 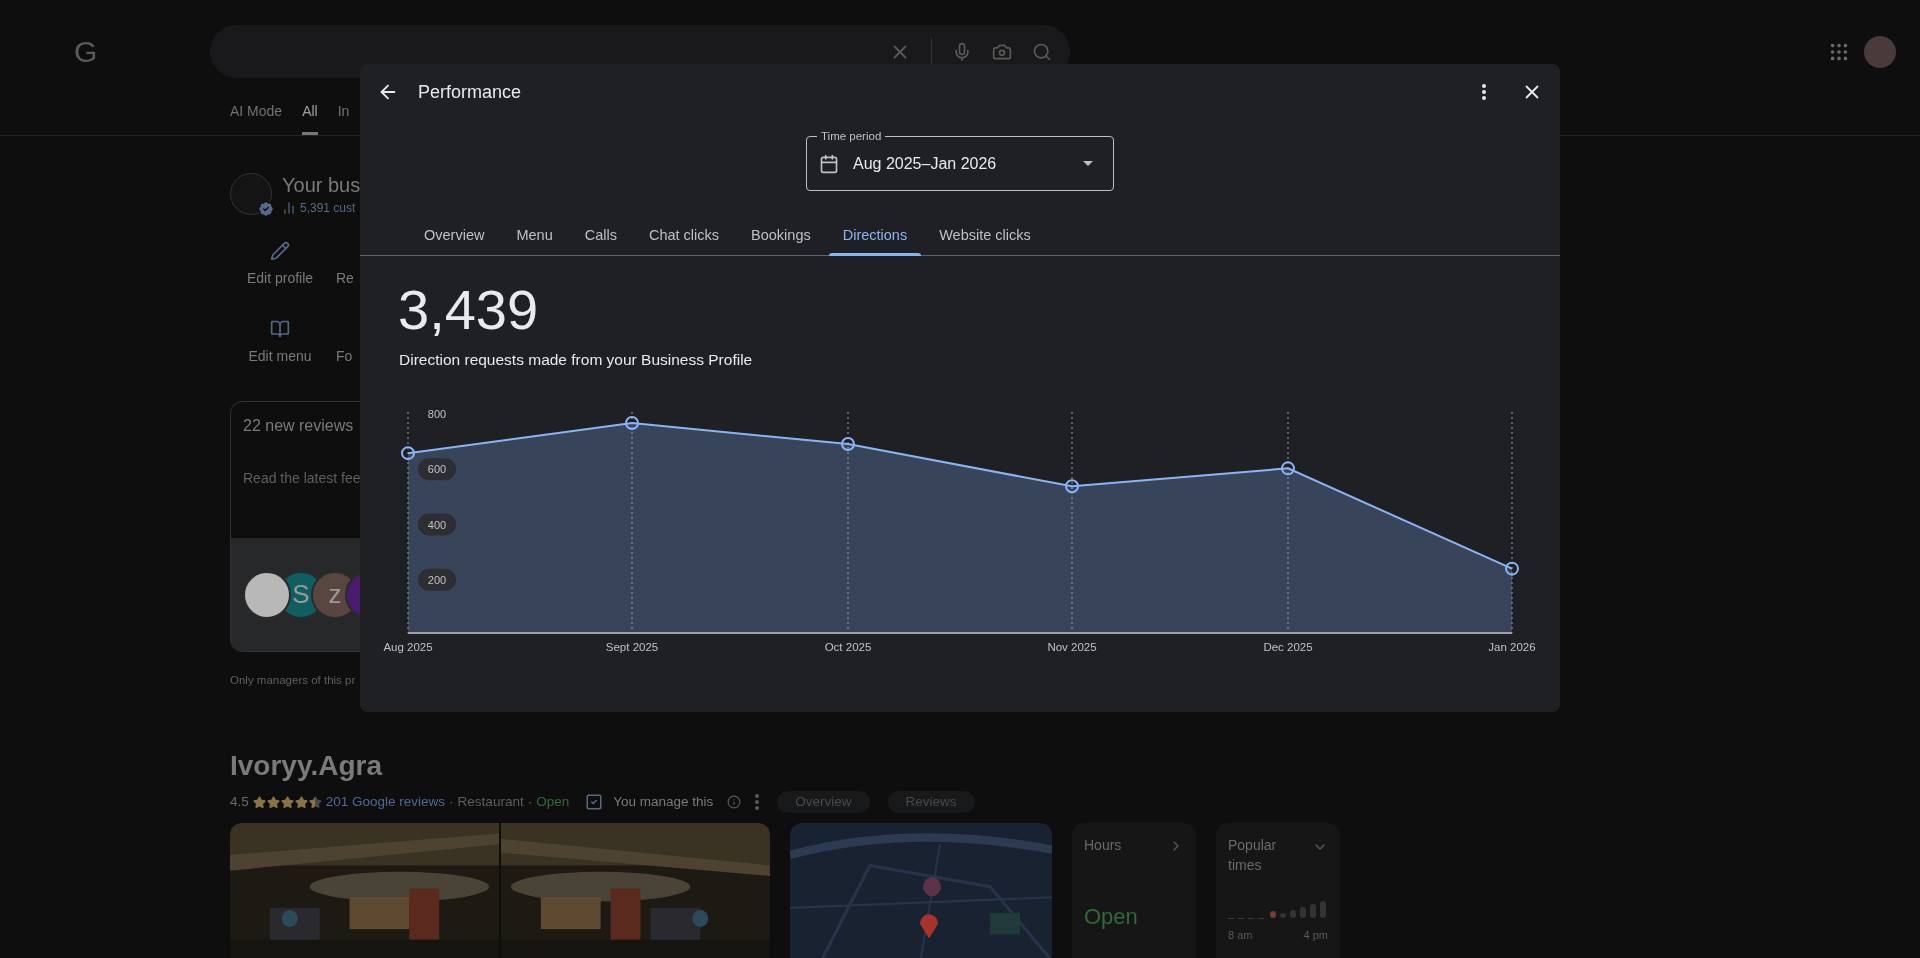 What do you see at coordinates (437, 580) in the screenshot?
I see `y-tick-label: 200` at bounding box center [437, 580].